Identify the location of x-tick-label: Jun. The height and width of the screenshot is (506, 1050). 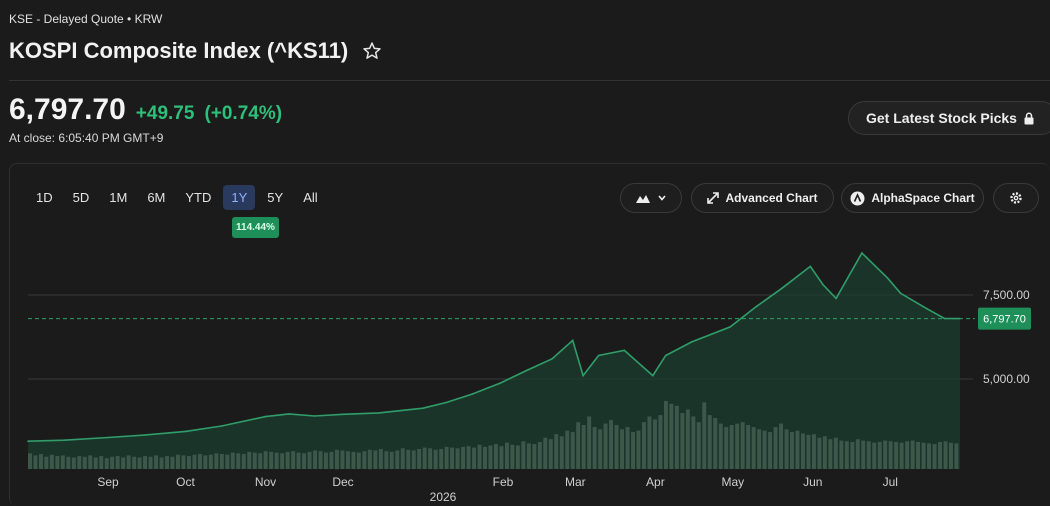
(812, 482).